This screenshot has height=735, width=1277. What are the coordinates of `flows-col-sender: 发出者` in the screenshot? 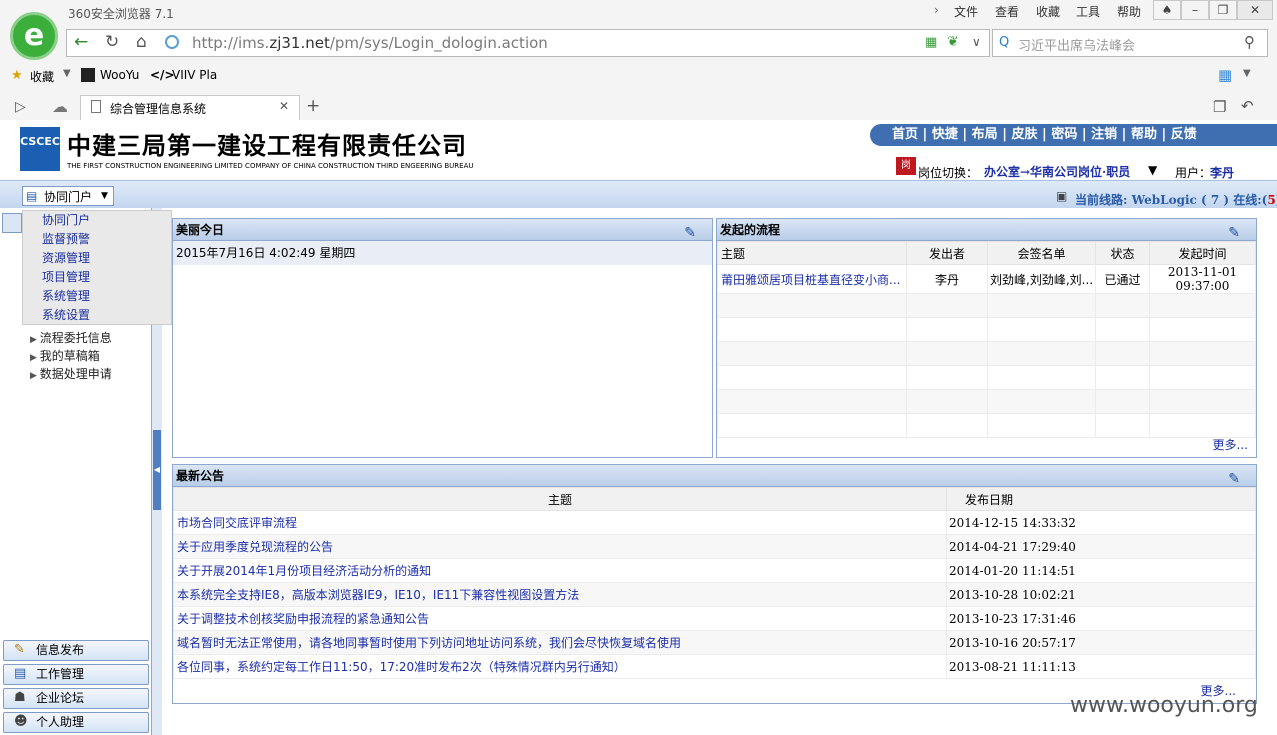 It's located at (947, 253).